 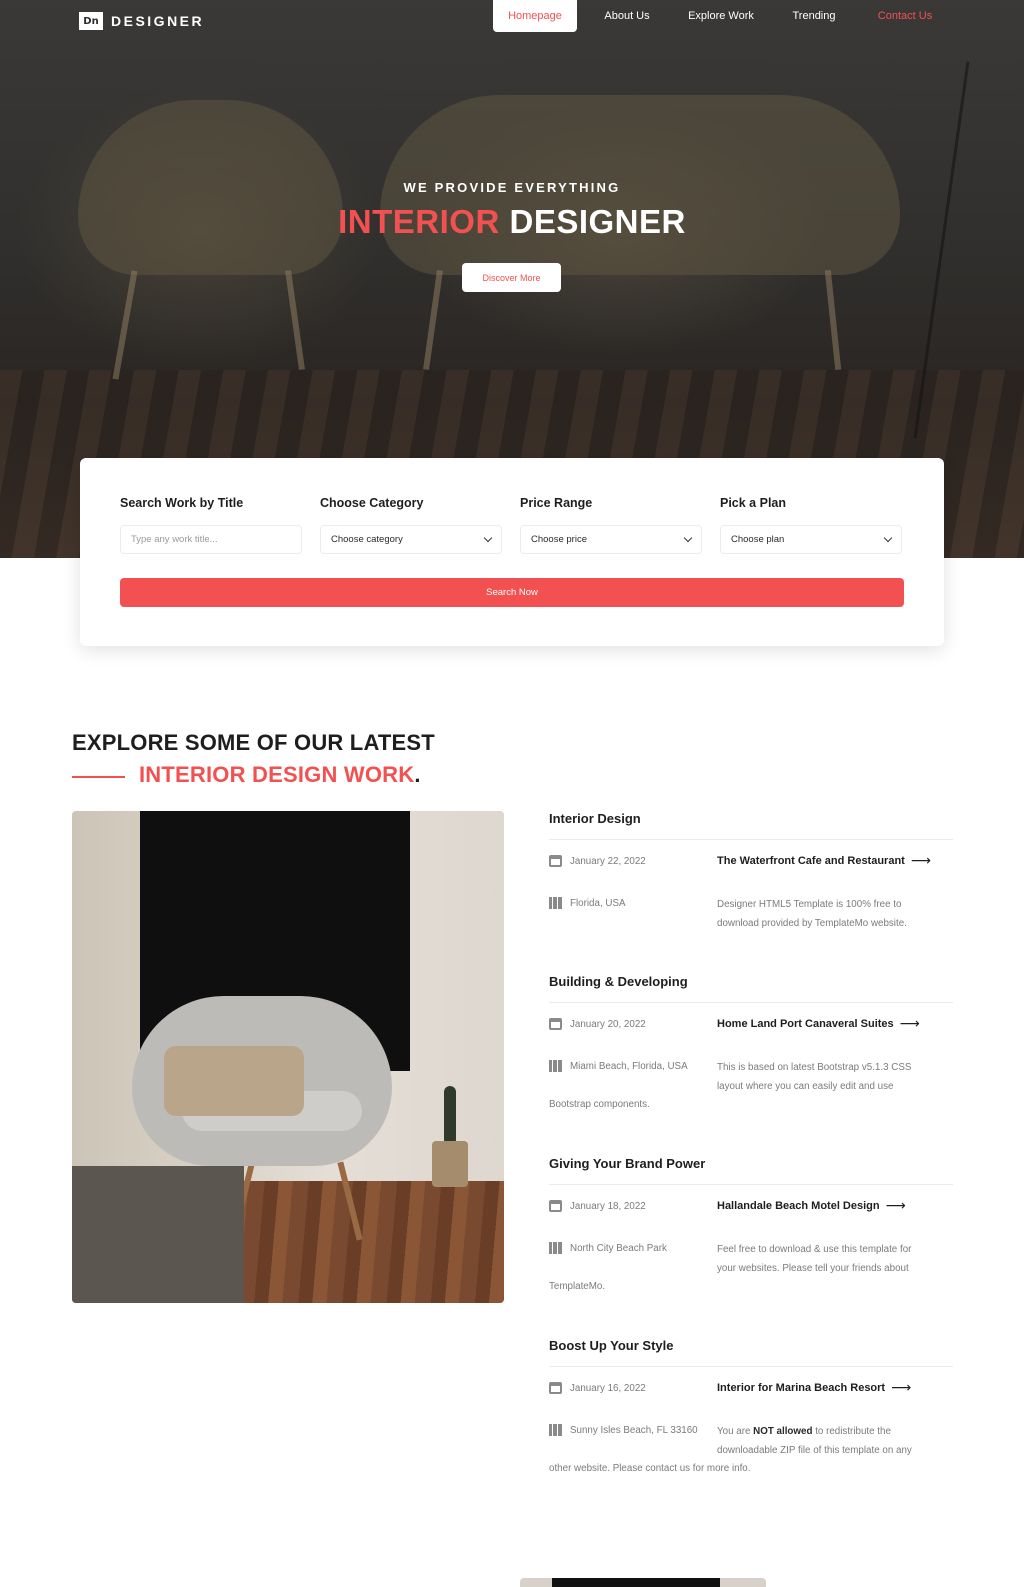 I want to click on location-text: Miami Beach, Florida, USA, so click(x=629, y=1066).